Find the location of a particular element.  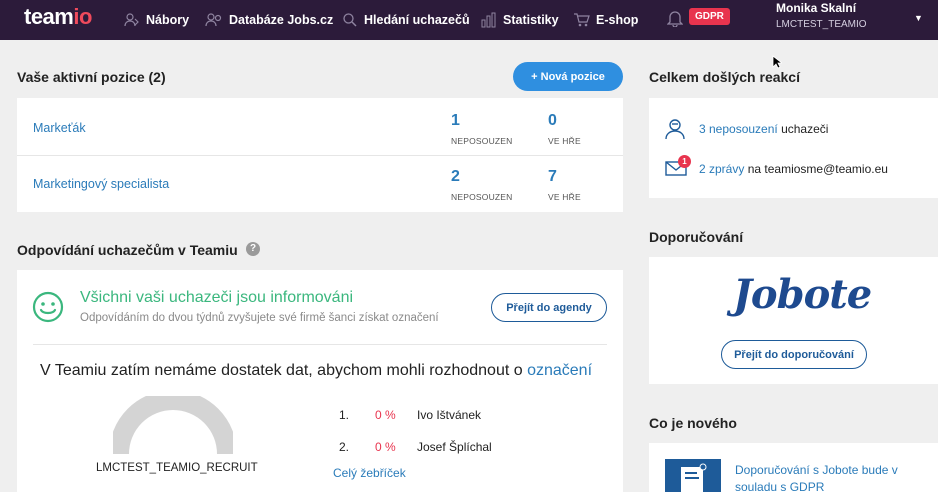

nav-item-hledani: Hledání uchazečů is located at coordinates (406, 20).